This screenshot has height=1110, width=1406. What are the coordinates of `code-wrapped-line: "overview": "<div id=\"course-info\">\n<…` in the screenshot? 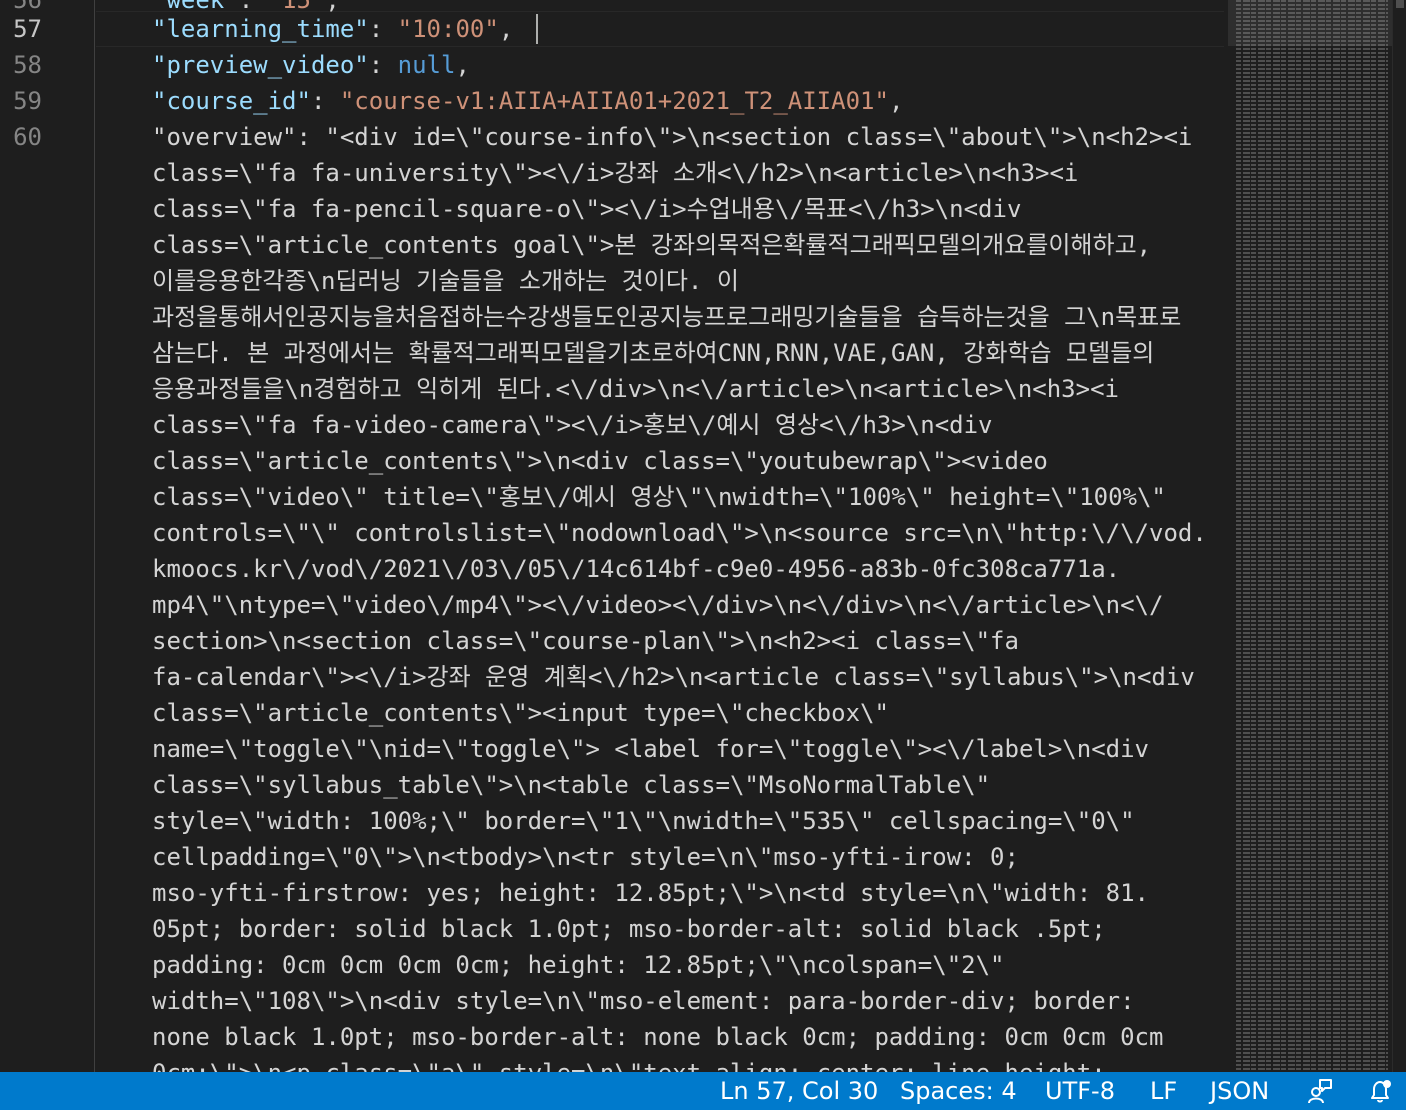 It's located at (672, 137).